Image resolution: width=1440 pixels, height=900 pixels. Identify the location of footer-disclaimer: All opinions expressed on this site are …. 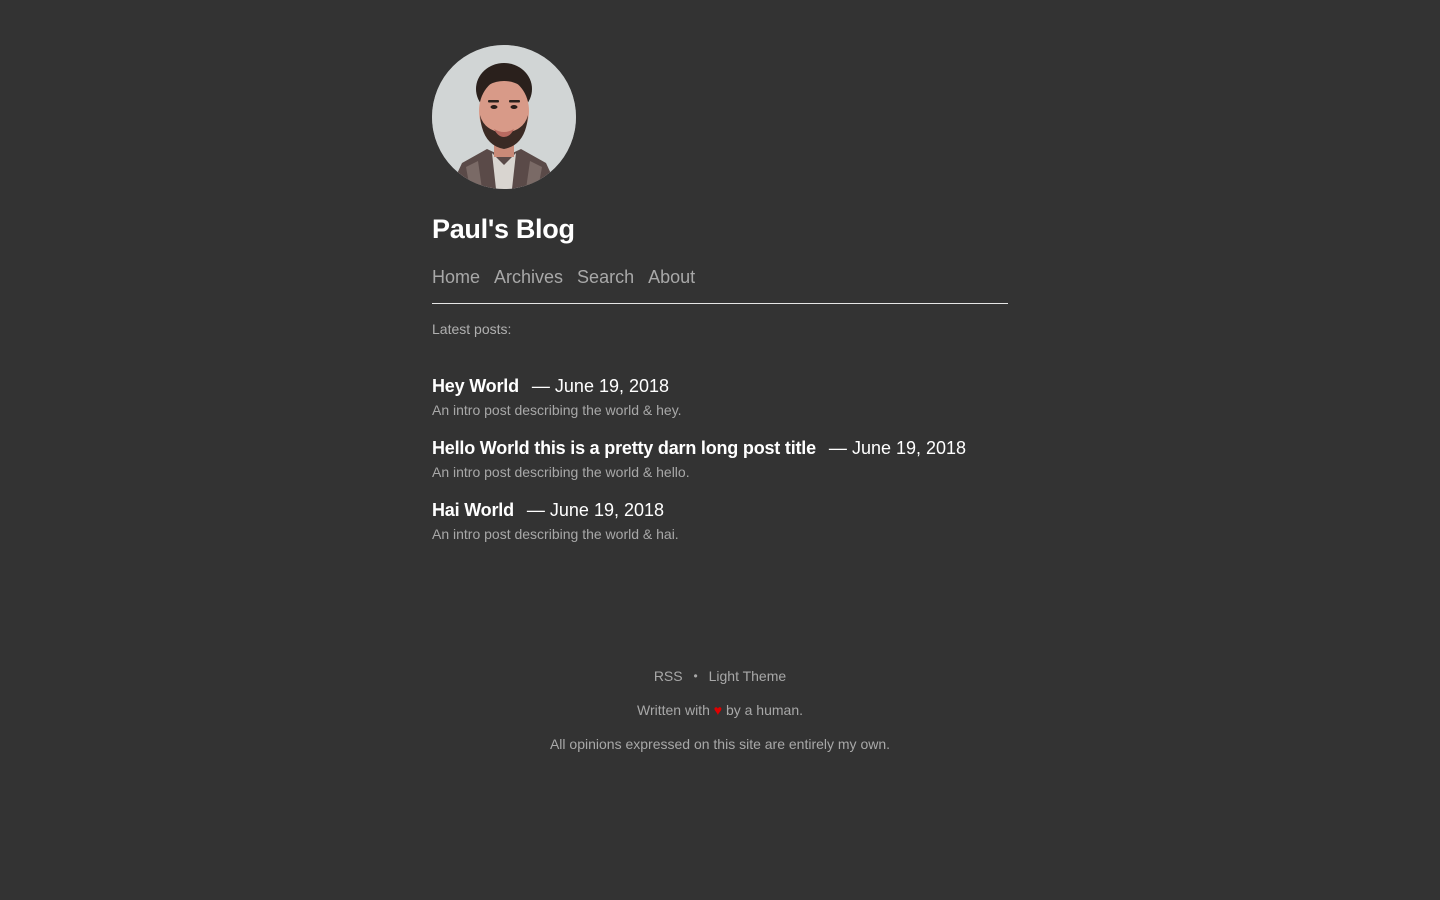
(720, 744).